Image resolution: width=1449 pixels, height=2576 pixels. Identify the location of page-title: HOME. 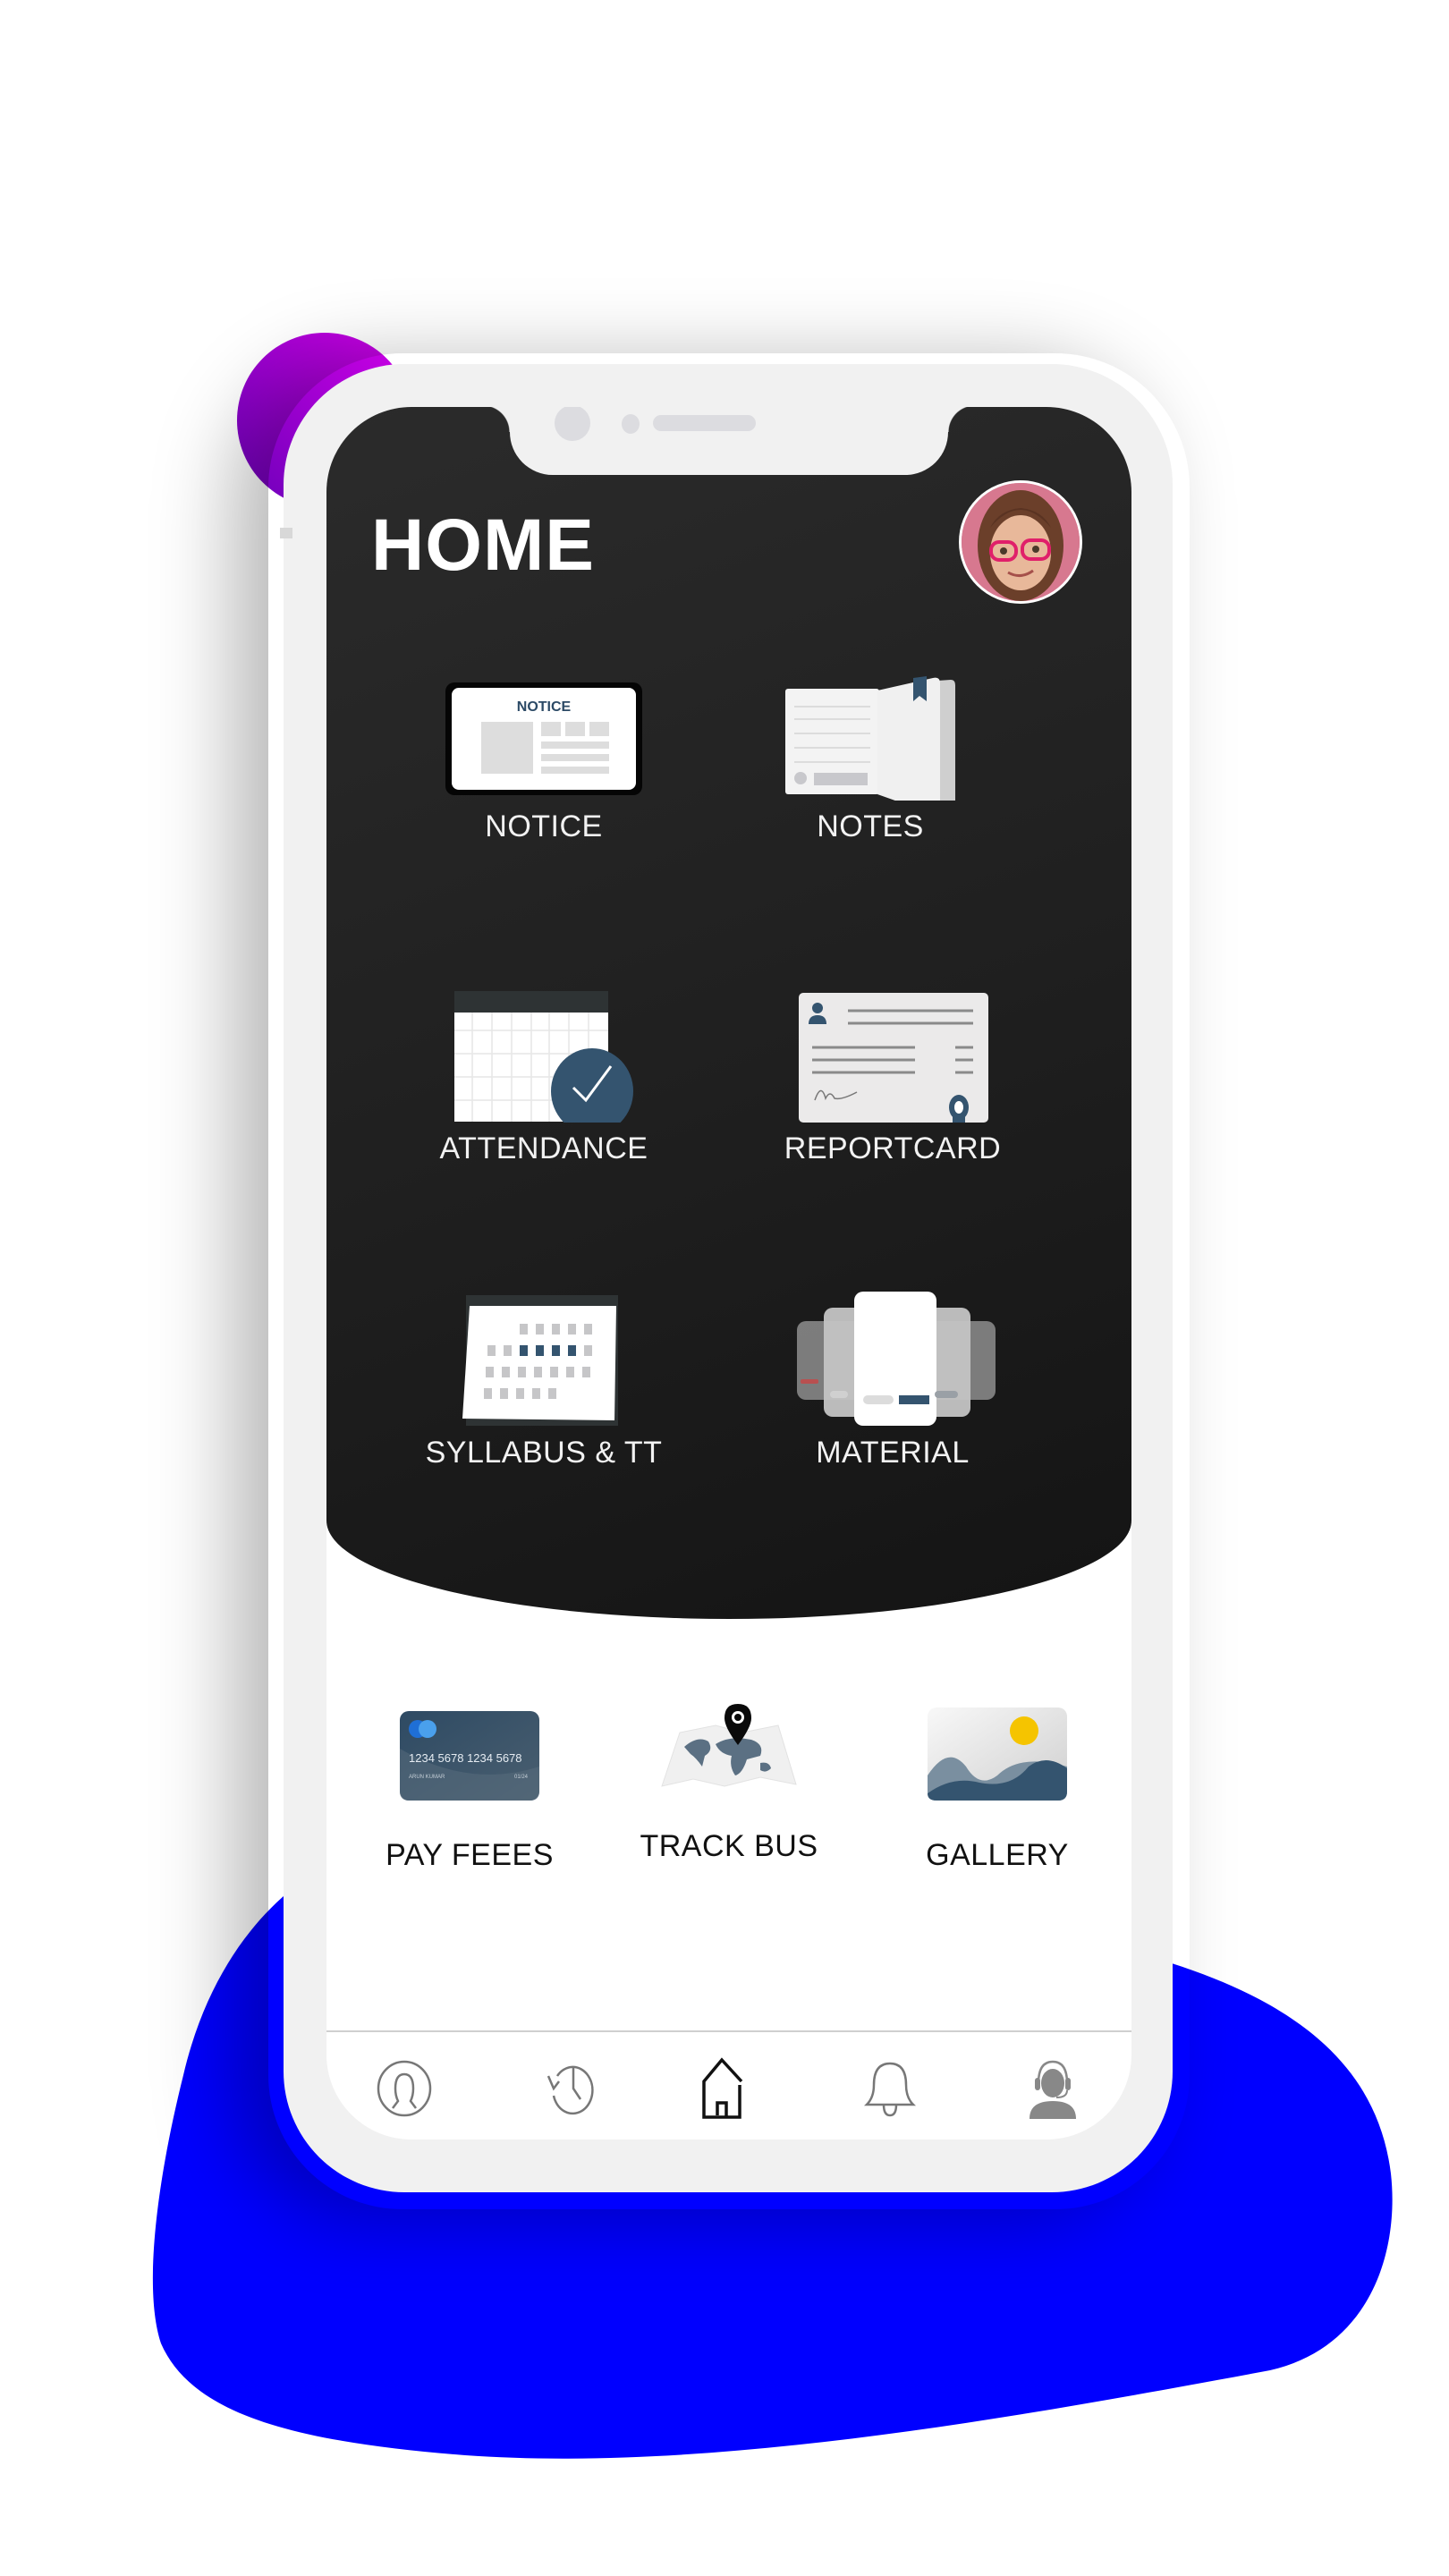
(483, 545).